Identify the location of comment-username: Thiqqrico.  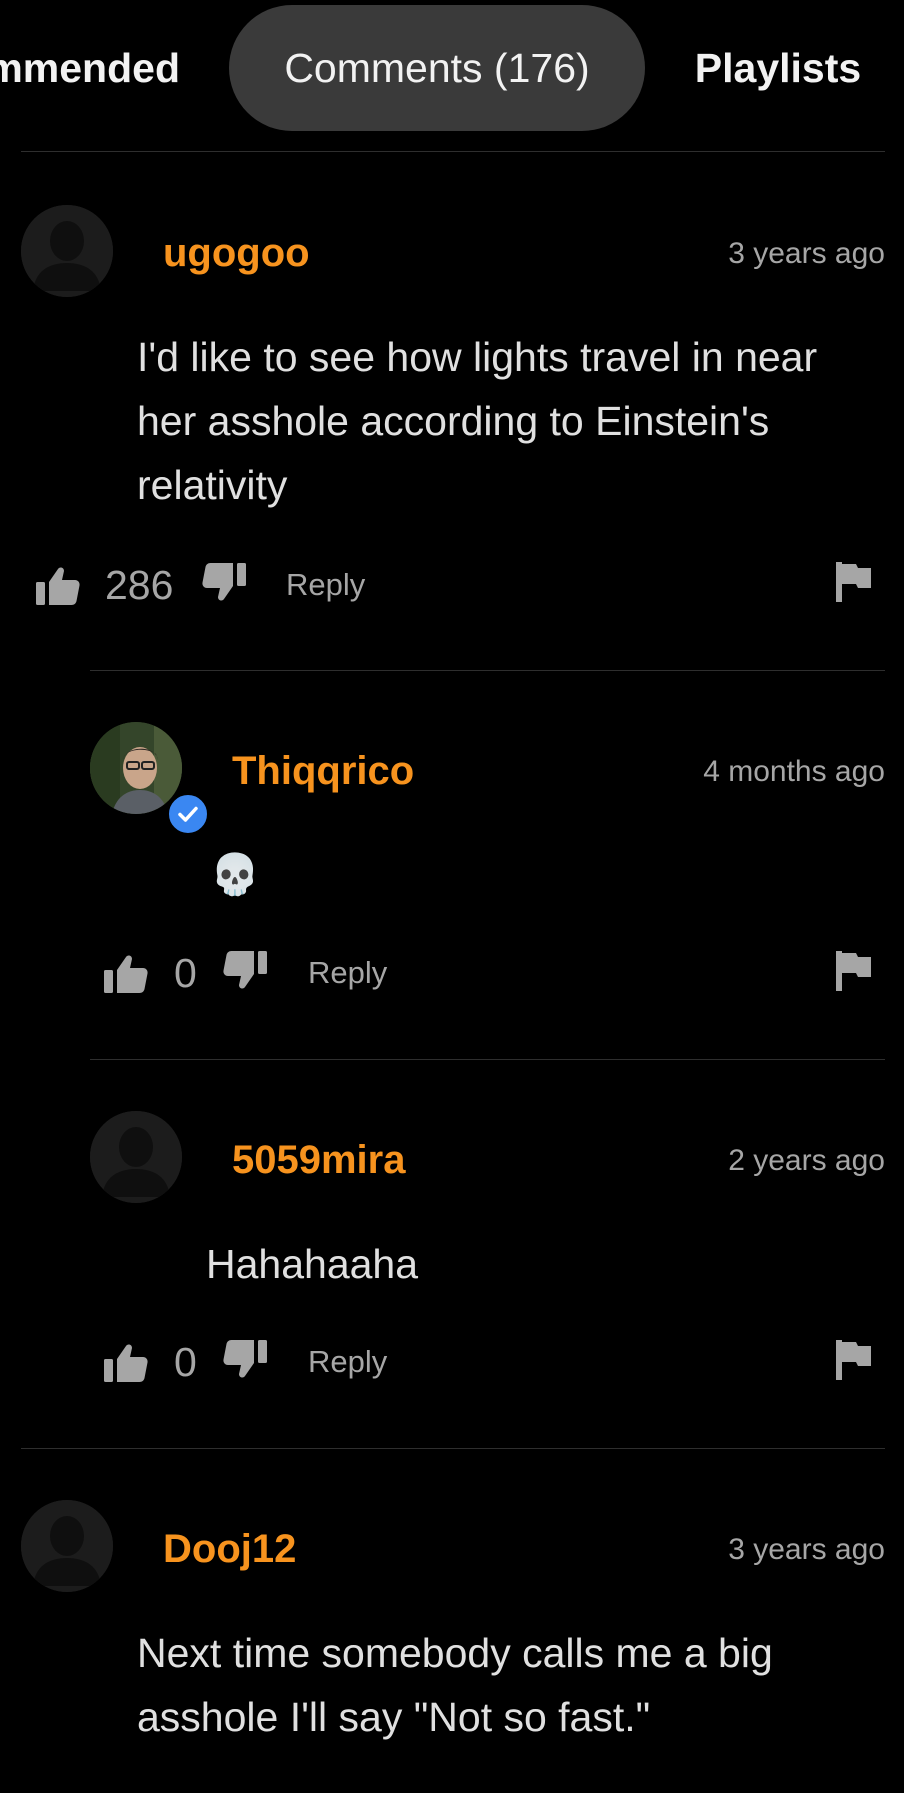
(323, 771).